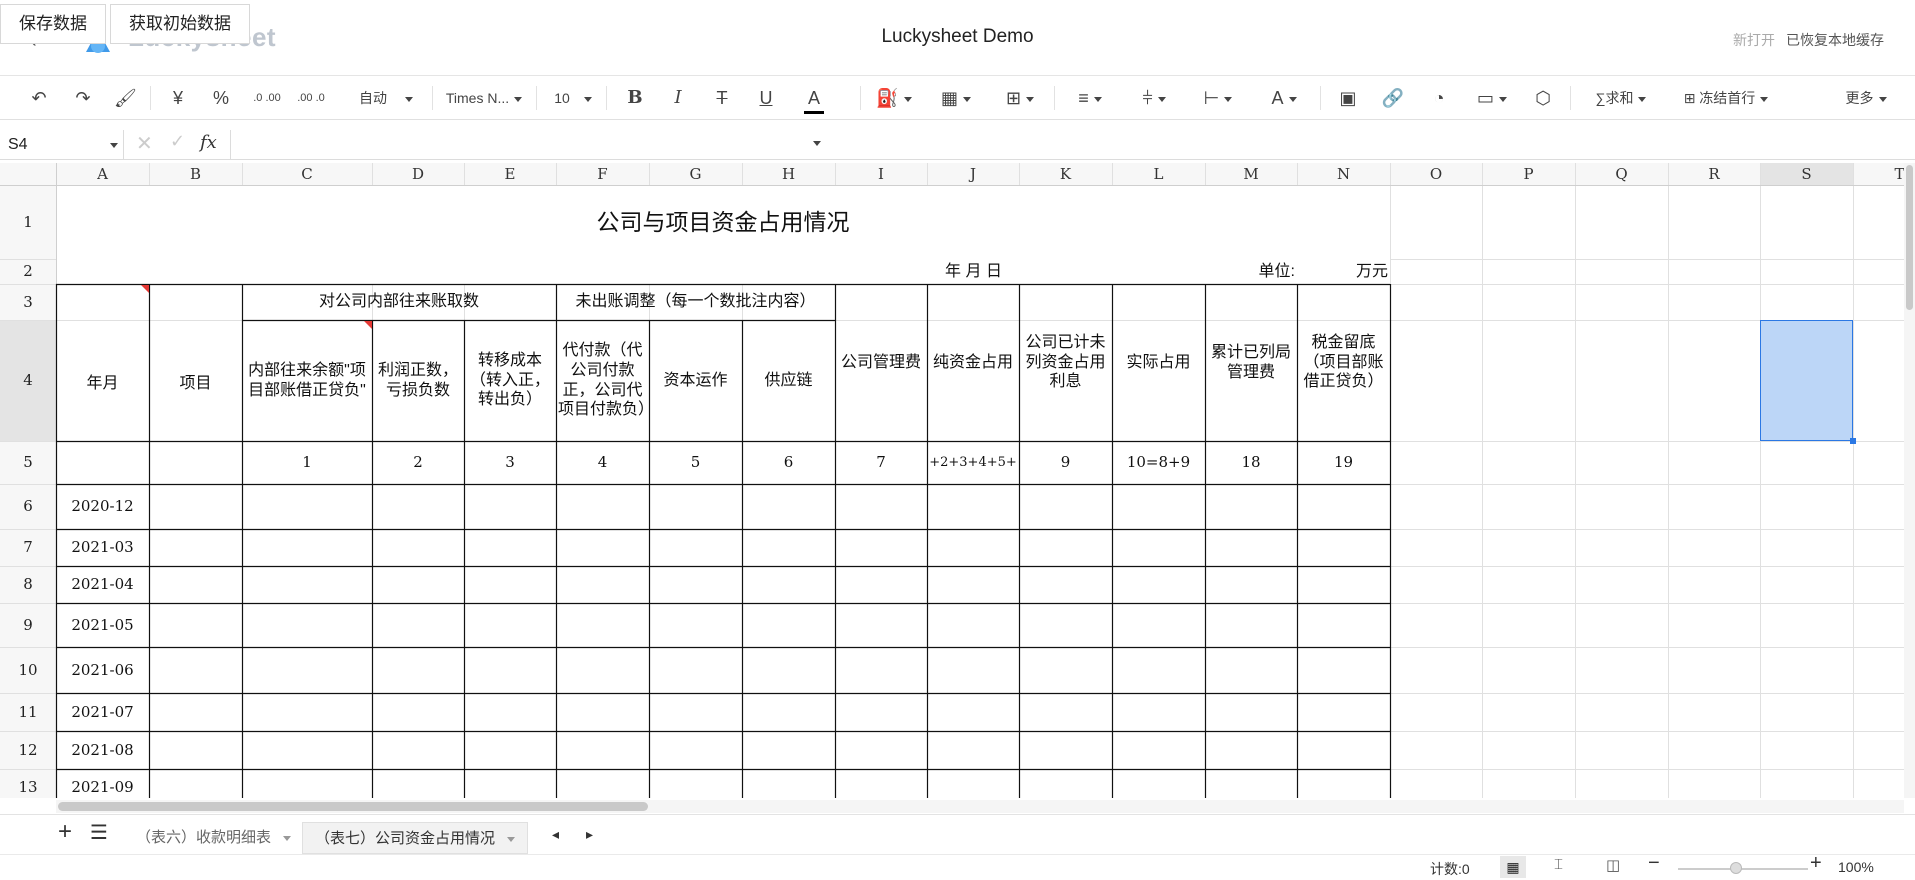 This screenshot has width=1915, height=880. Describe the element at coordinates (177, 141) in the screenshot. I see `confirm-icon: ✓` at that location.